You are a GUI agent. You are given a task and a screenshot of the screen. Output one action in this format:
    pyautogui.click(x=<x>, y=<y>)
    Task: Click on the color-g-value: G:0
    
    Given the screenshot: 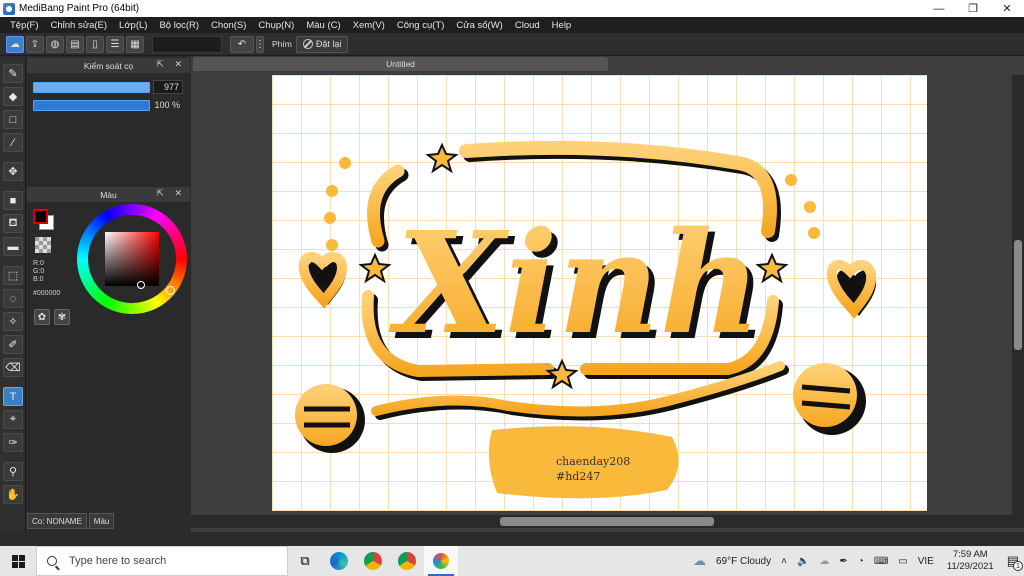 What is the action you would take?
    pyautogui.click(x=39, y=271)
    